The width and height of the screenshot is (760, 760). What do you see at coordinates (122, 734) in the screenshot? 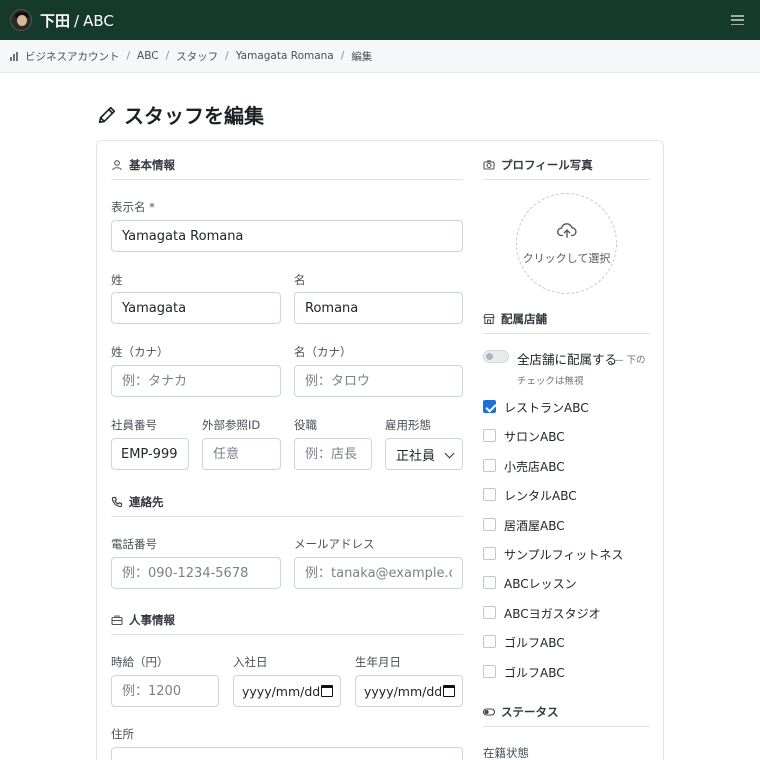
I see `address-label: 住所` at bounding box center [122, 734].